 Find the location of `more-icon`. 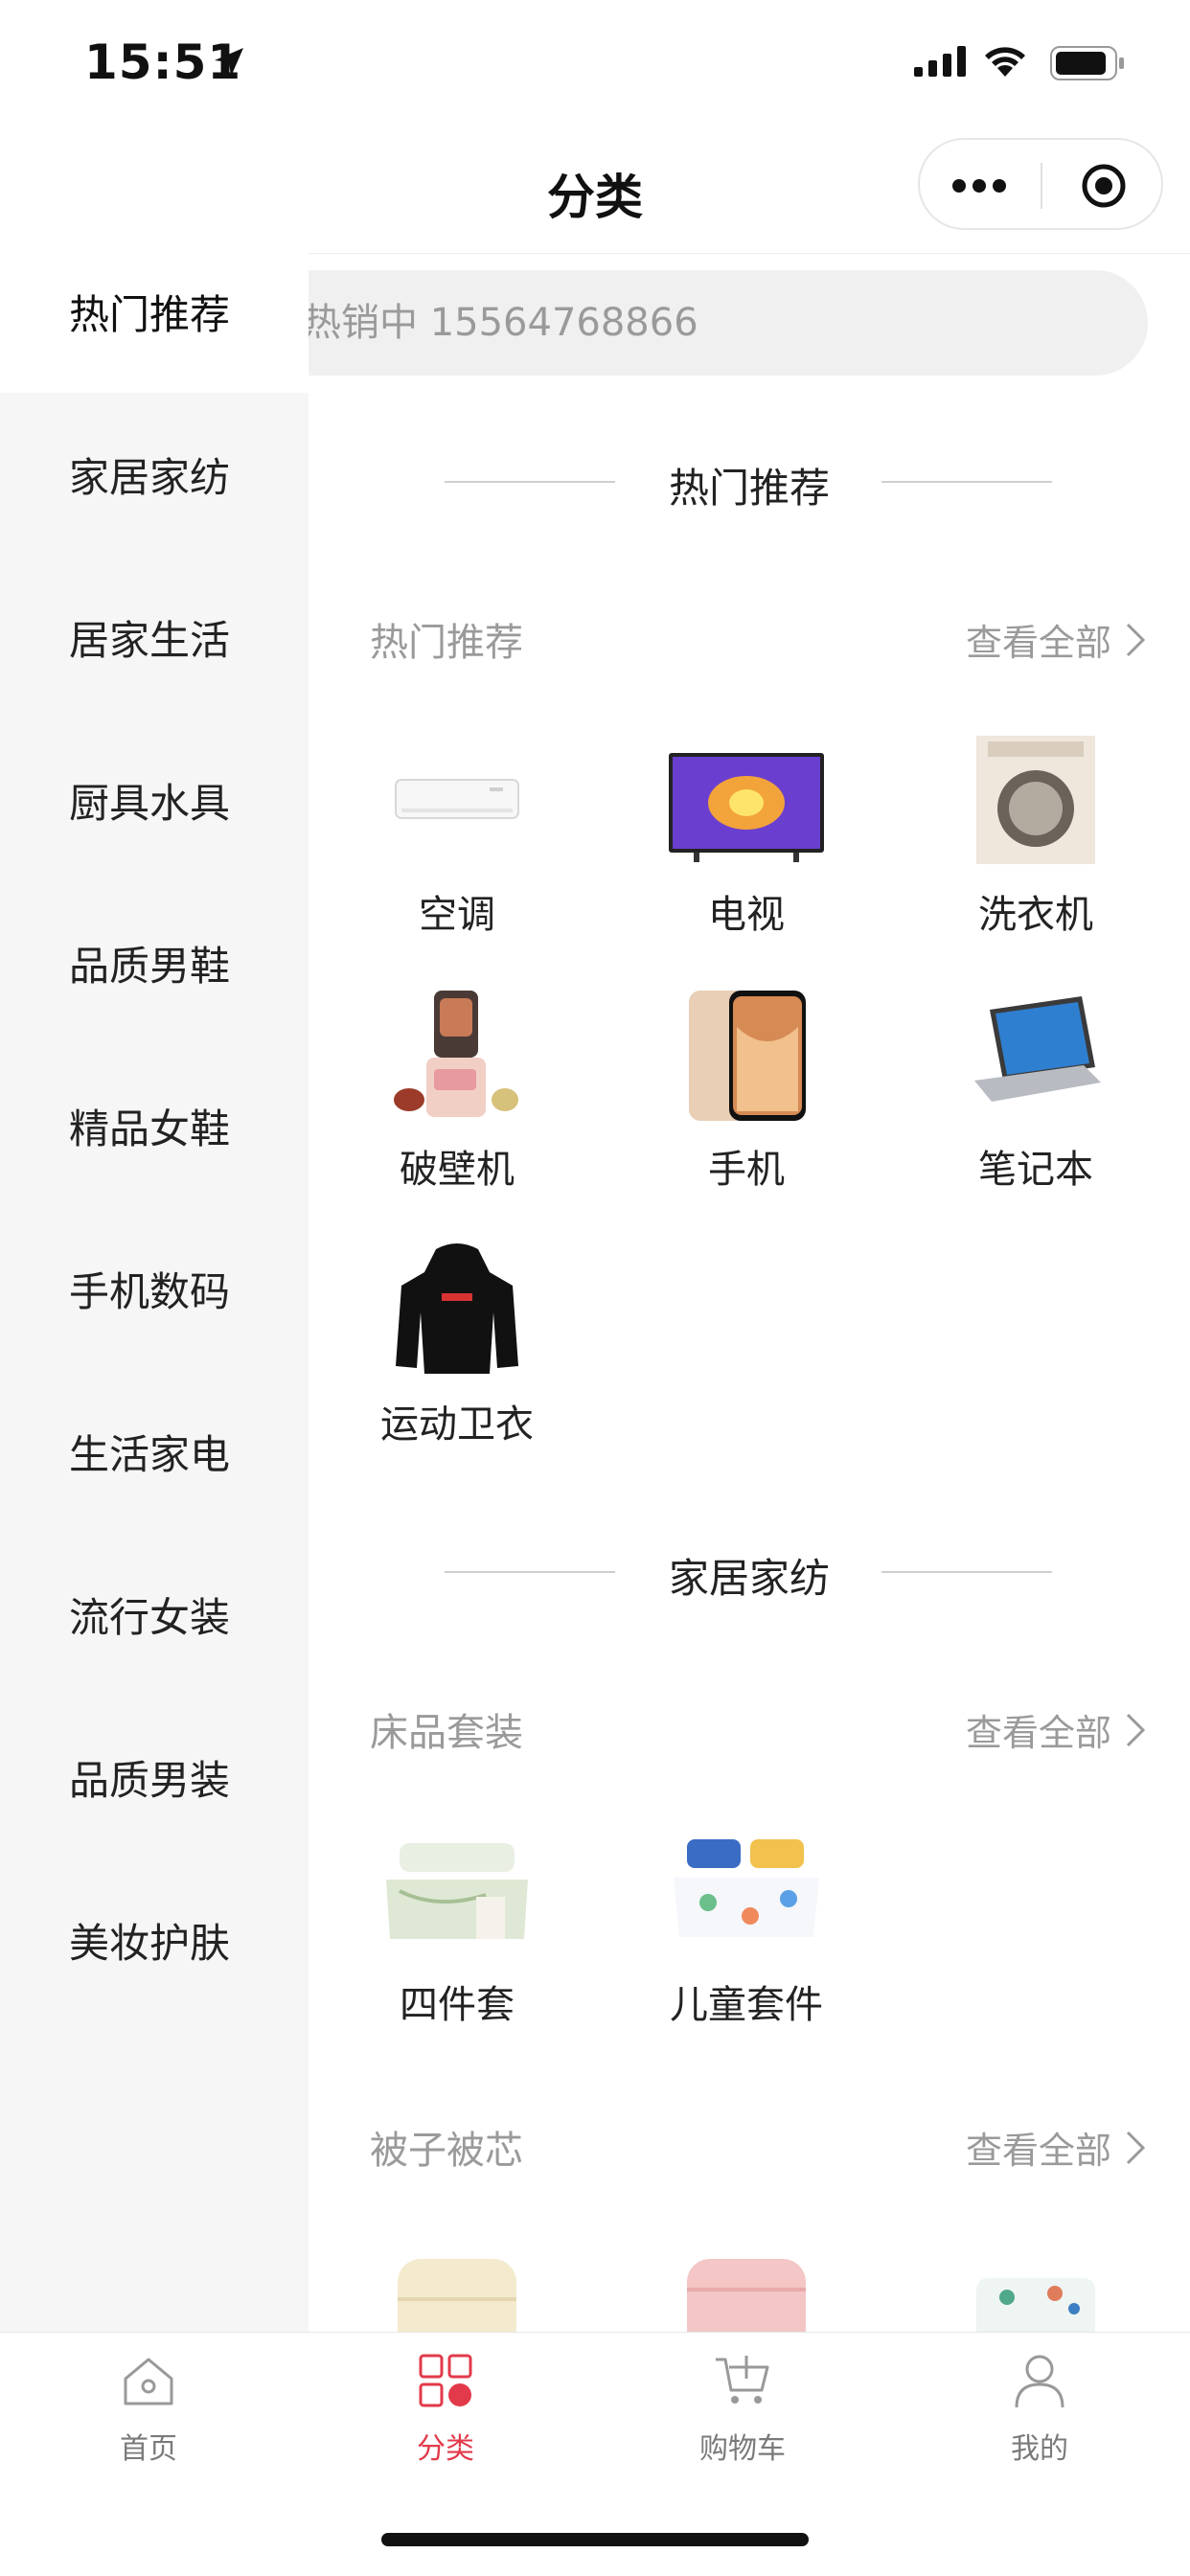

more-icon is located at coordinates (983, 187).